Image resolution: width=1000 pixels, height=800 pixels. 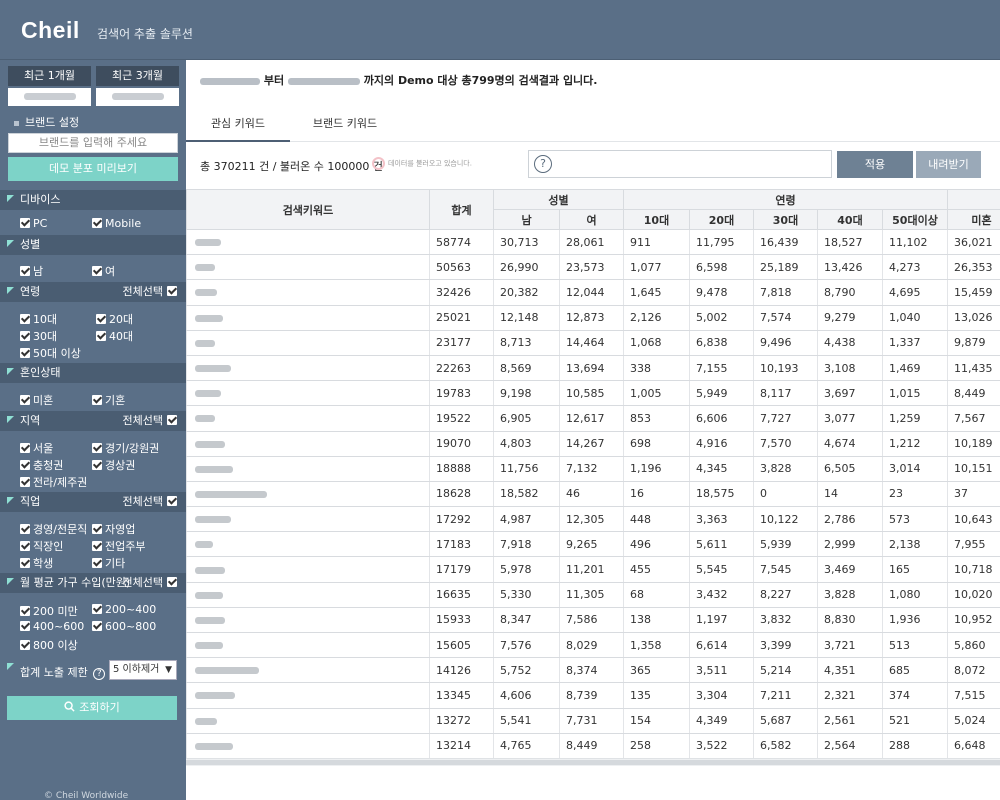 I want to click on start-date-input, so click(x=49, y=97).